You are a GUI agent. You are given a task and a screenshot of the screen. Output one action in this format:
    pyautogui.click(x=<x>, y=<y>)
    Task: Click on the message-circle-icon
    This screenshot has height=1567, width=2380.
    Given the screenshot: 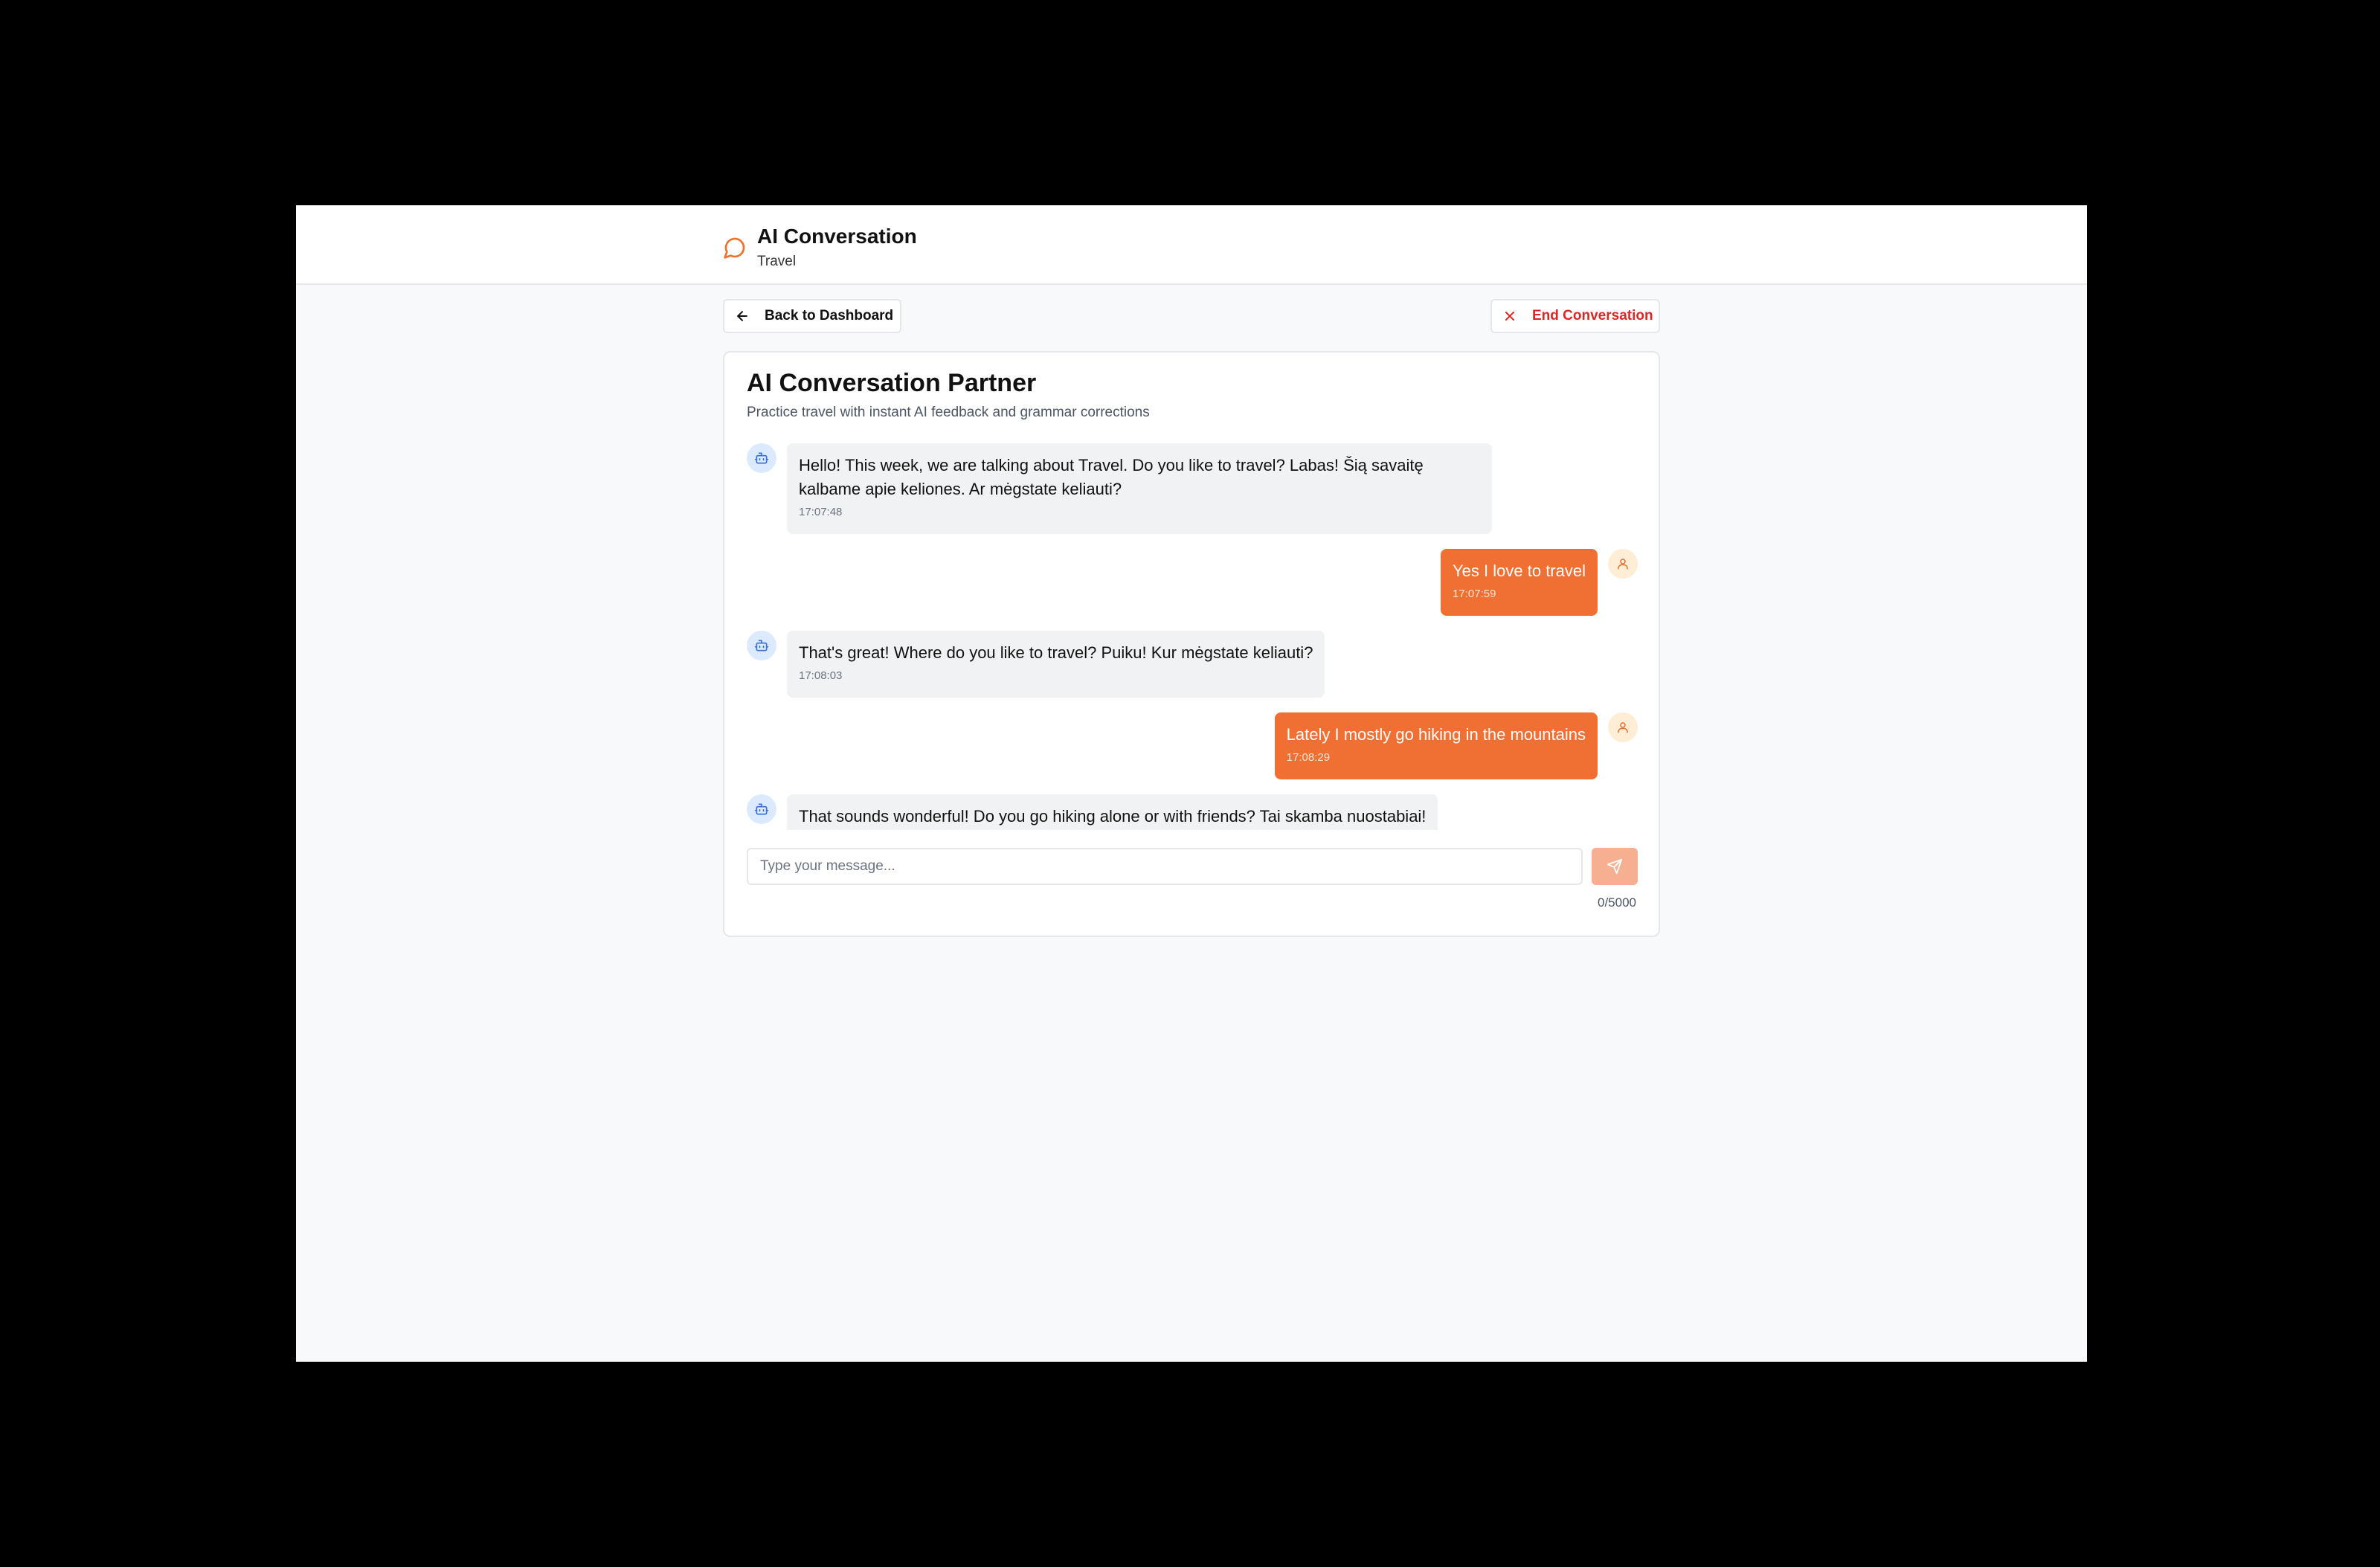 What is the action you would take?
    pyautogui.click(x=735, y=248)
    